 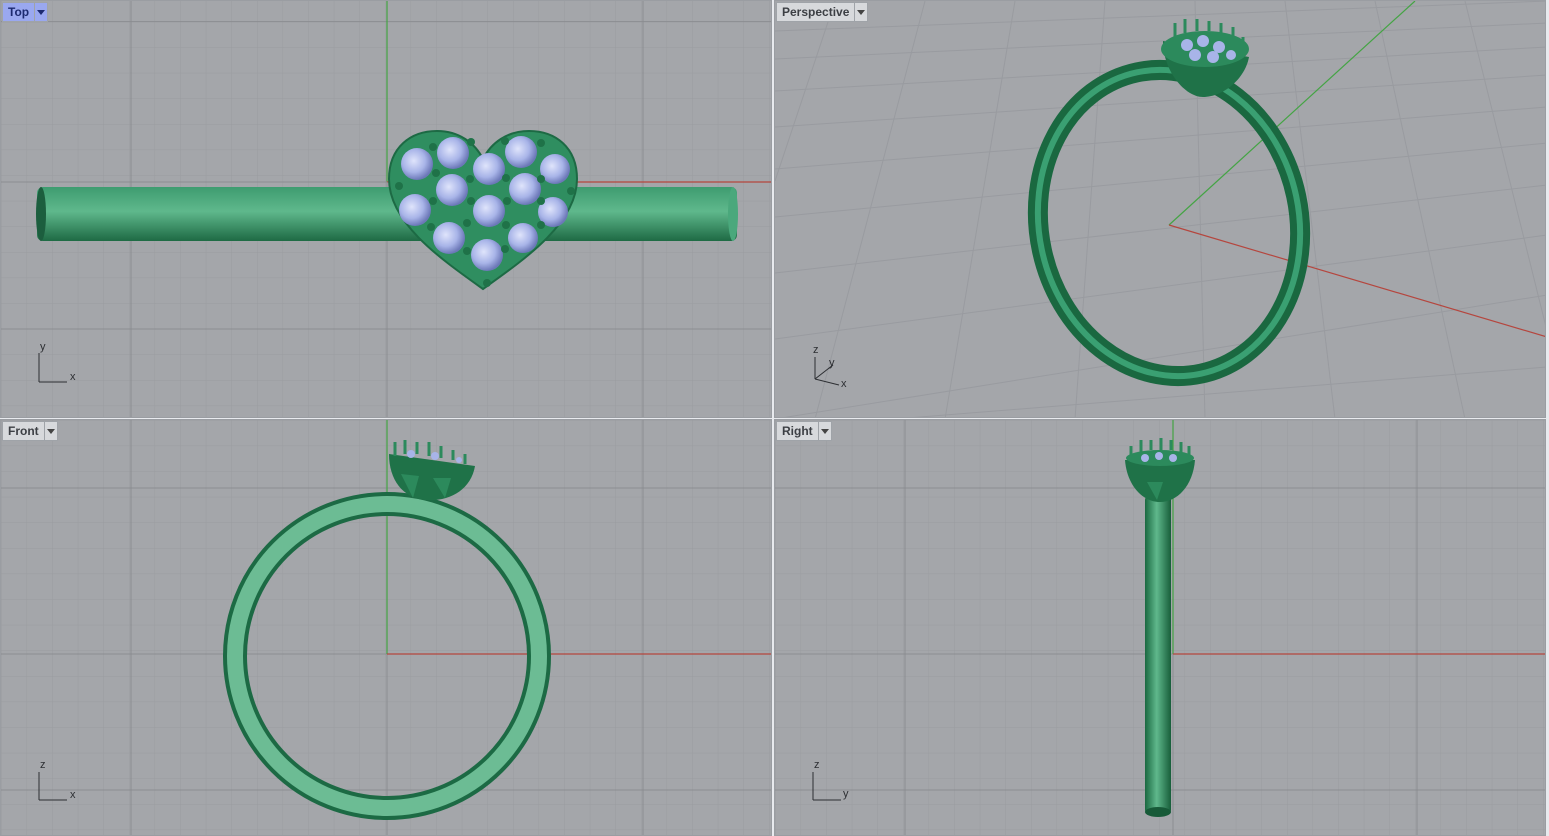 I want to click on viewport-title: Perspective, so click(x=816, y=12).